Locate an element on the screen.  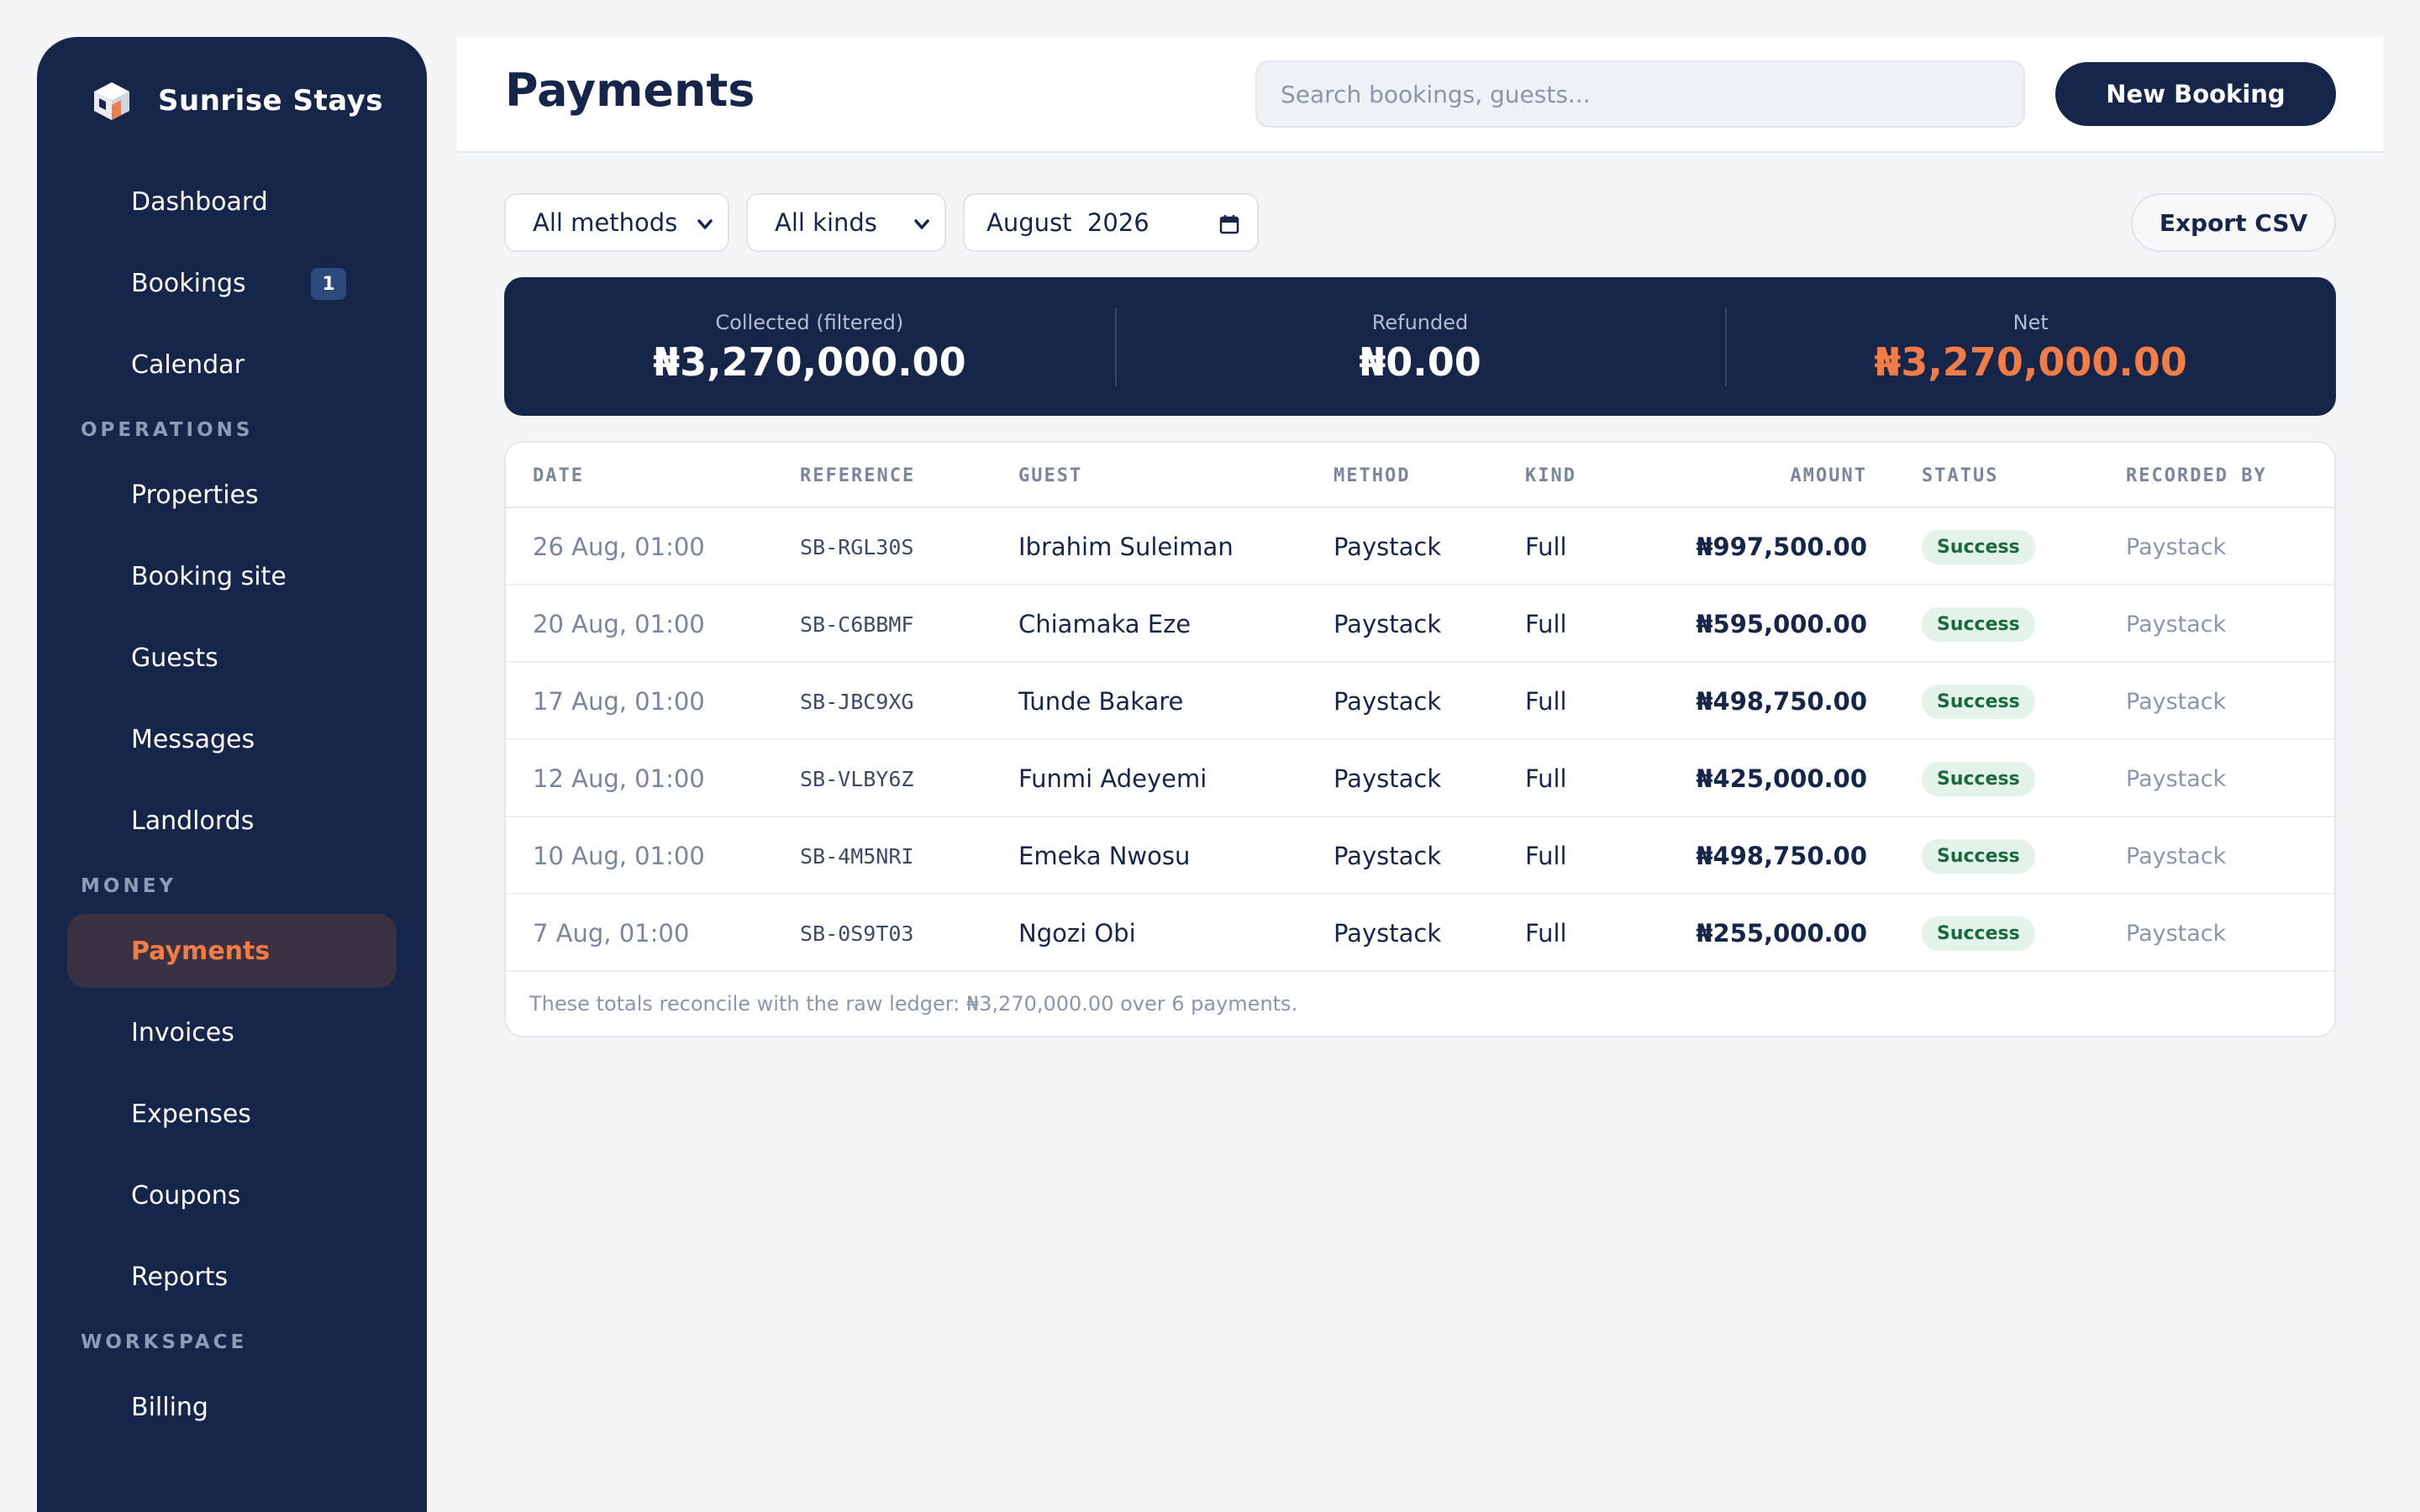
method-filter-select: All methods is located at coordinates (616, 222).